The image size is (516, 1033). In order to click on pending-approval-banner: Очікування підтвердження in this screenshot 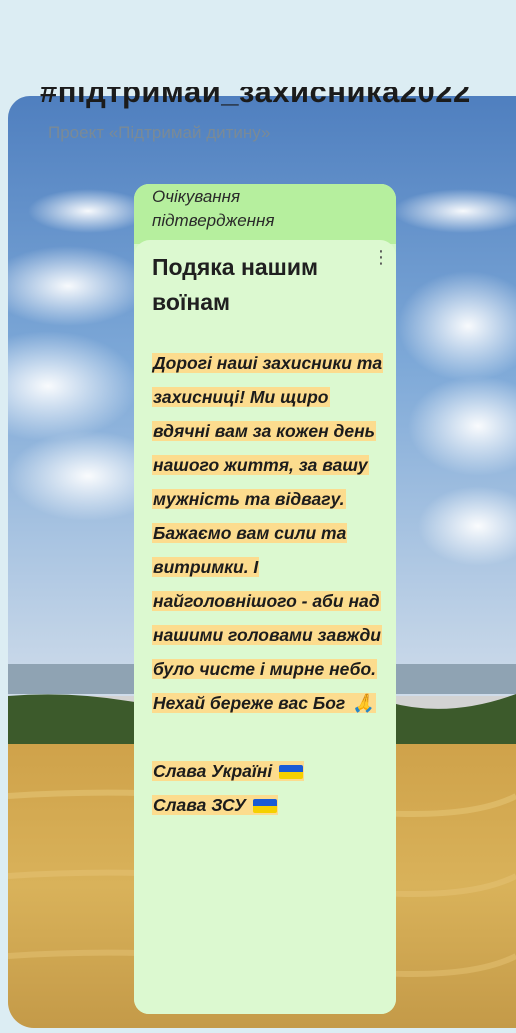, I will do `click(265, 214)`.